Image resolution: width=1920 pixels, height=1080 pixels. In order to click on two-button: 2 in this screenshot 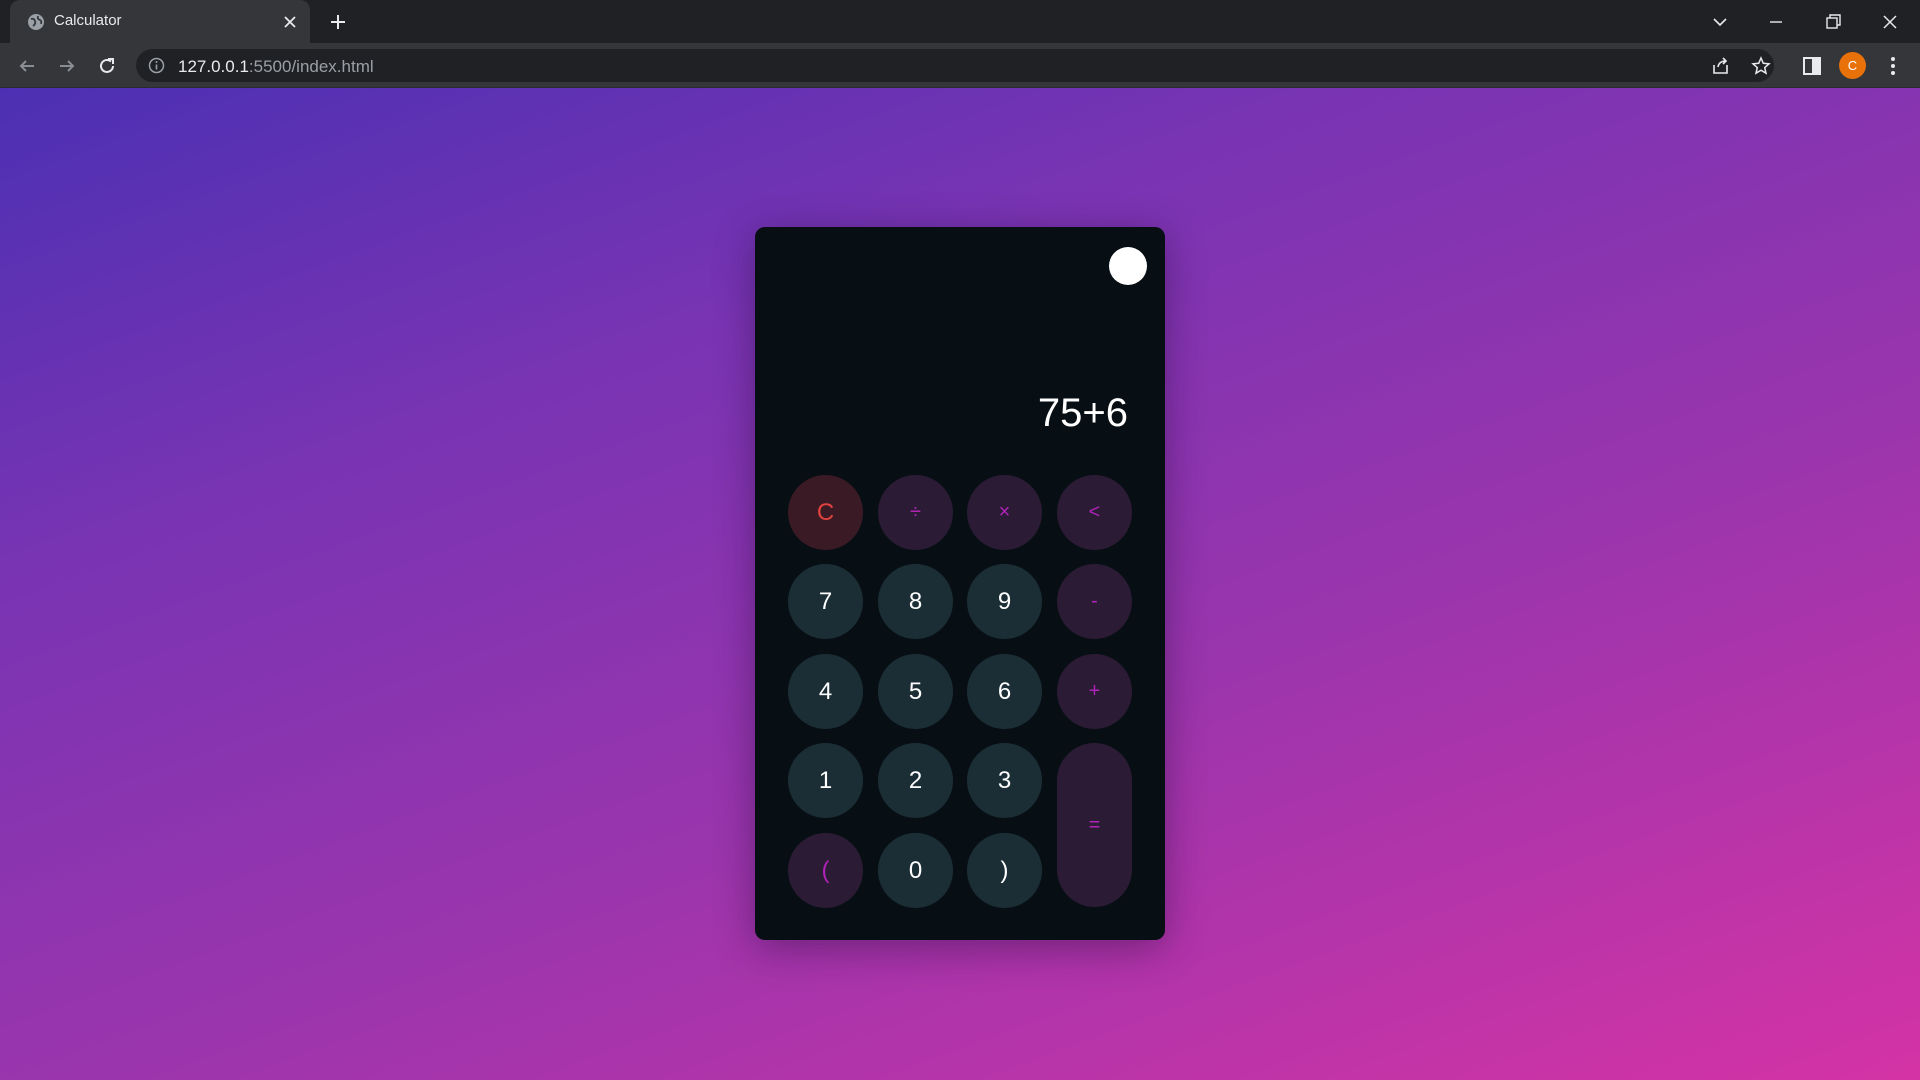, I will do `click(915, 780)`.